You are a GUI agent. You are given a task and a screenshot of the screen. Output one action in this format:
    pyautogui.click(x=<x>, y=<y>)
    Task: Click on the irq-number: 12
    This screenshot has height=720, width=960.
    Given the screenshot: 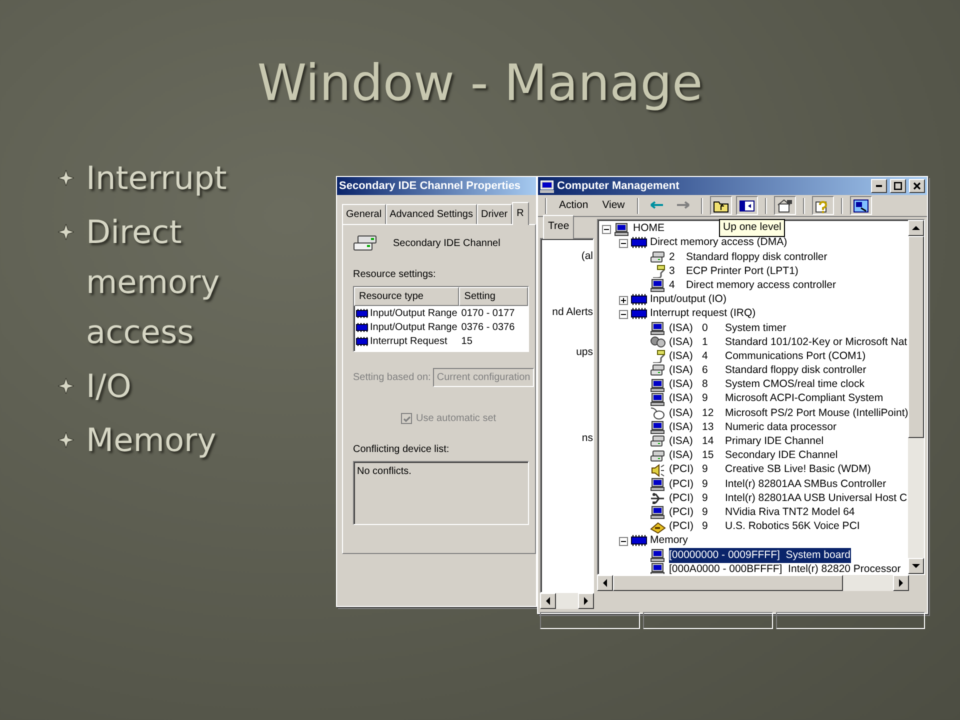 What is the action you would take?
    pyautogui.click(x=708, y=413)
    